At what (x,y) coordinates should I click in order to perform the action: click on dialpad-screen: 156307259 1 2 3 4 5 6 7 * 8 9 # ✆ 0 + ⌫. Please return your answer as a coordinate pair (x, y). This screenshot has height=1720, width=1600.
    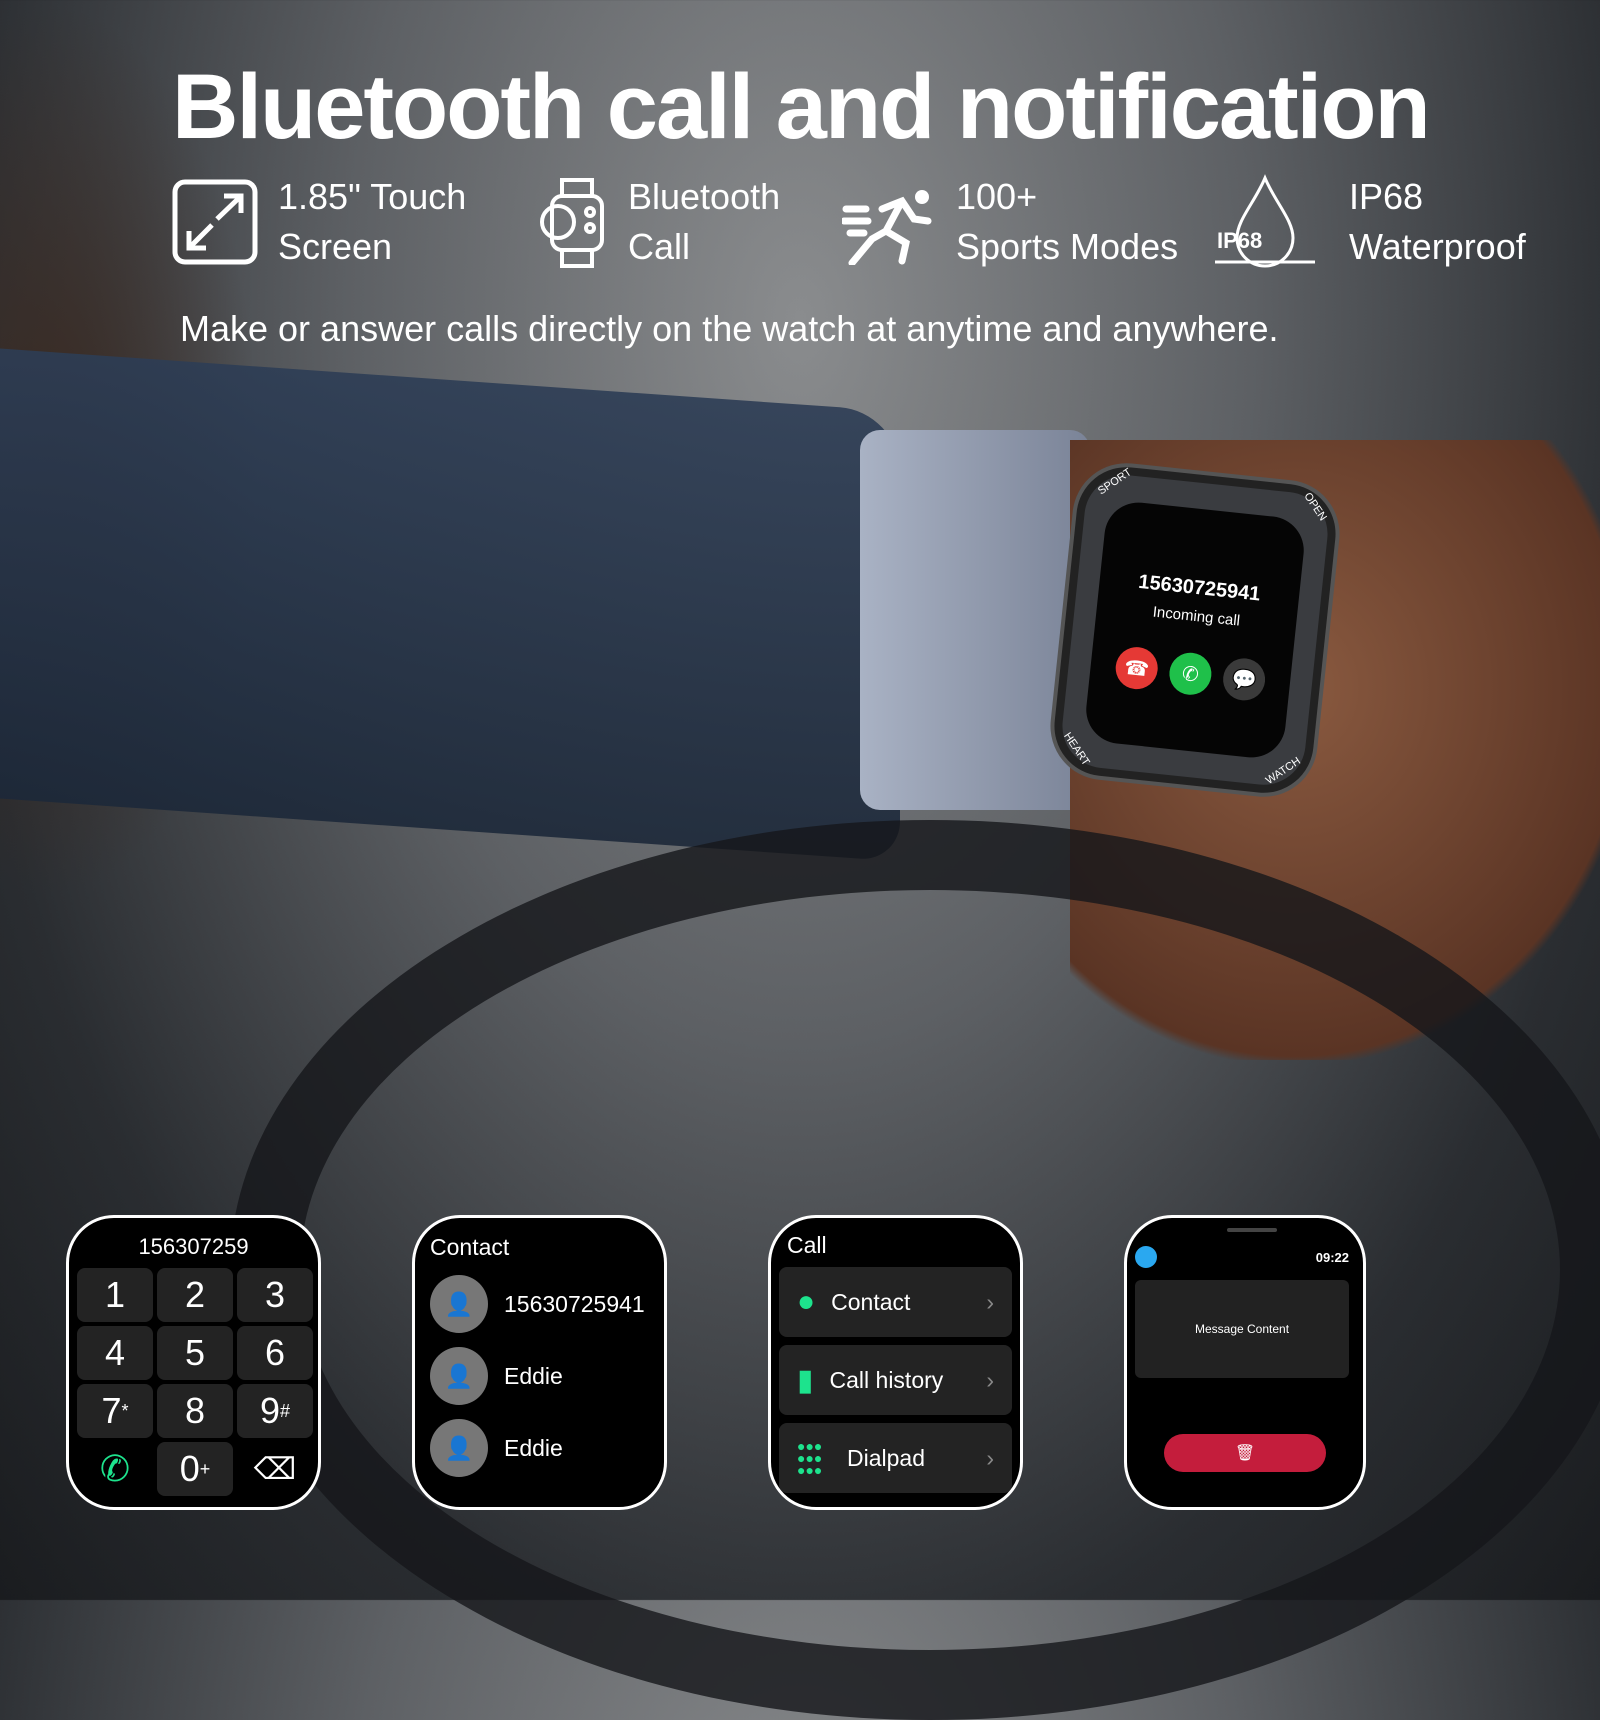
    Looking at the image, I should click on (193, 1362).